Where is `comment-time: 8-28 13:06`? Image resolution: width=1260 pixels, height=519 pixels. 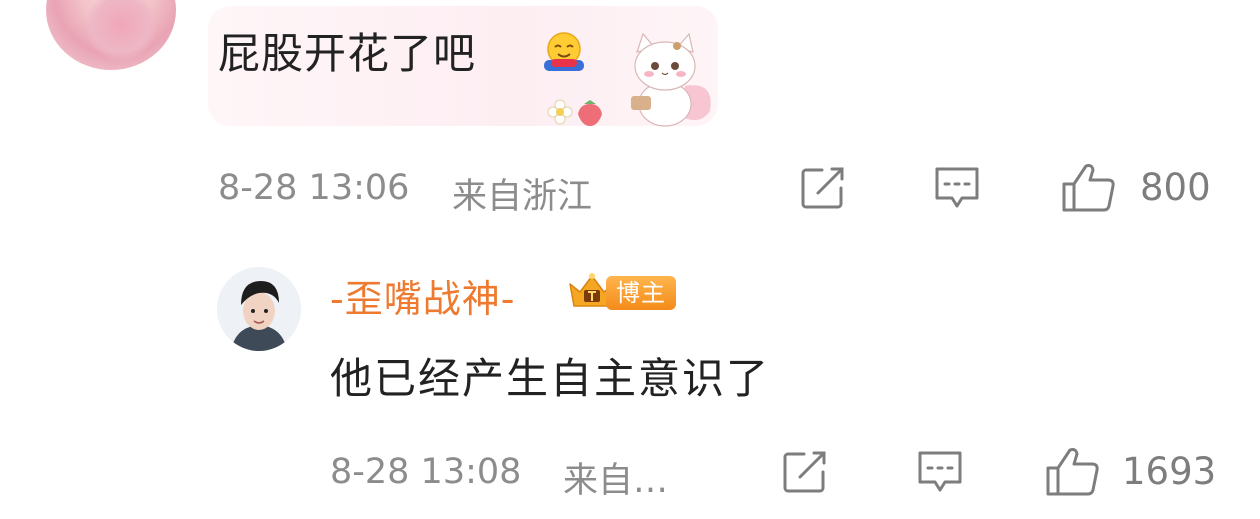
comment-time: 8-28 13:06 is located at coordinates (314, 188).